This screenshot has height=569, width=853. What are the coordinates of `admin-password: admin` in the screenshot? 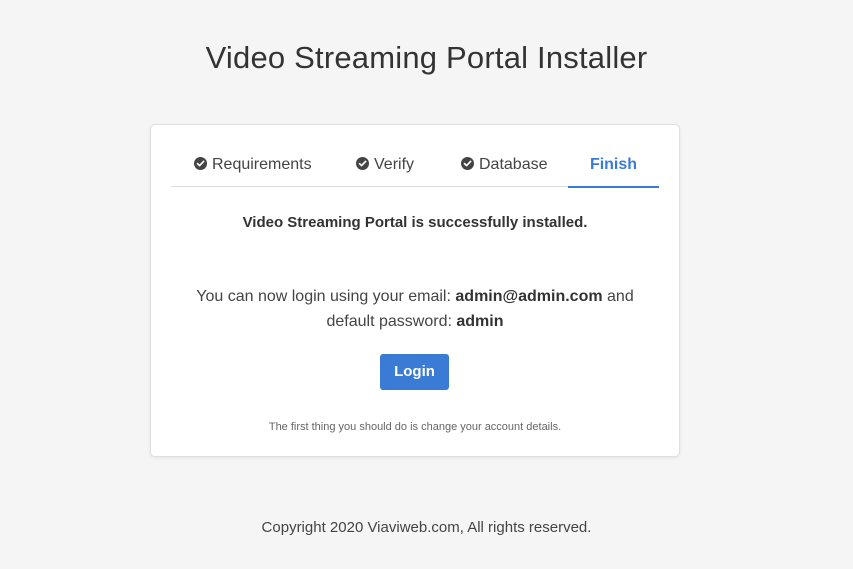 It's located at (480, 321).